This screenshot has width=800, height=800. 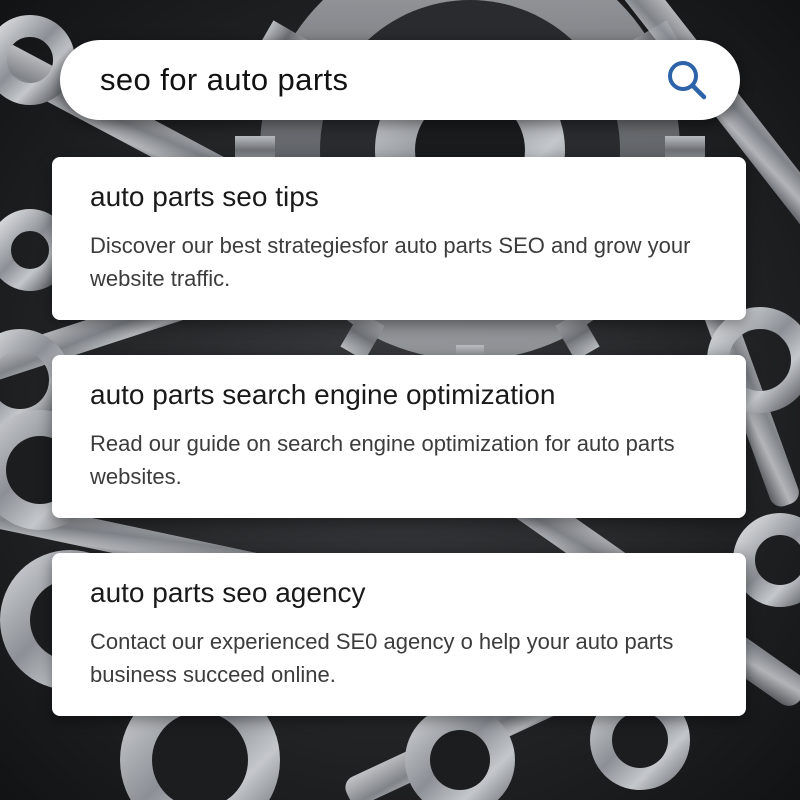 What do you see at coordinates (322, 395) in the screenshot?
I see `result-title: auto parts search engine optimization` at bounding box center [322, 395].